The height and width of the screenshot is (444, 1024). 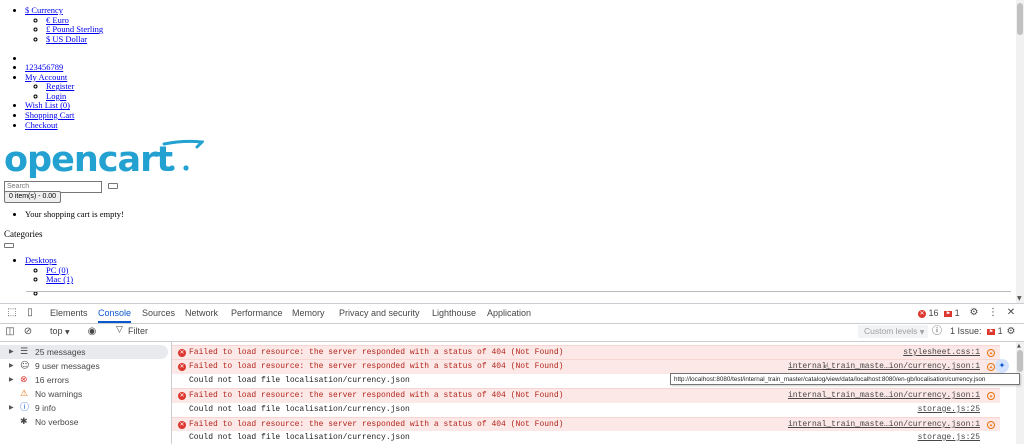 What do you see at coordinates (482, 331) in the screenshot?
I see `filter-input: ▽ Filter` at bounding box center [482, 331].